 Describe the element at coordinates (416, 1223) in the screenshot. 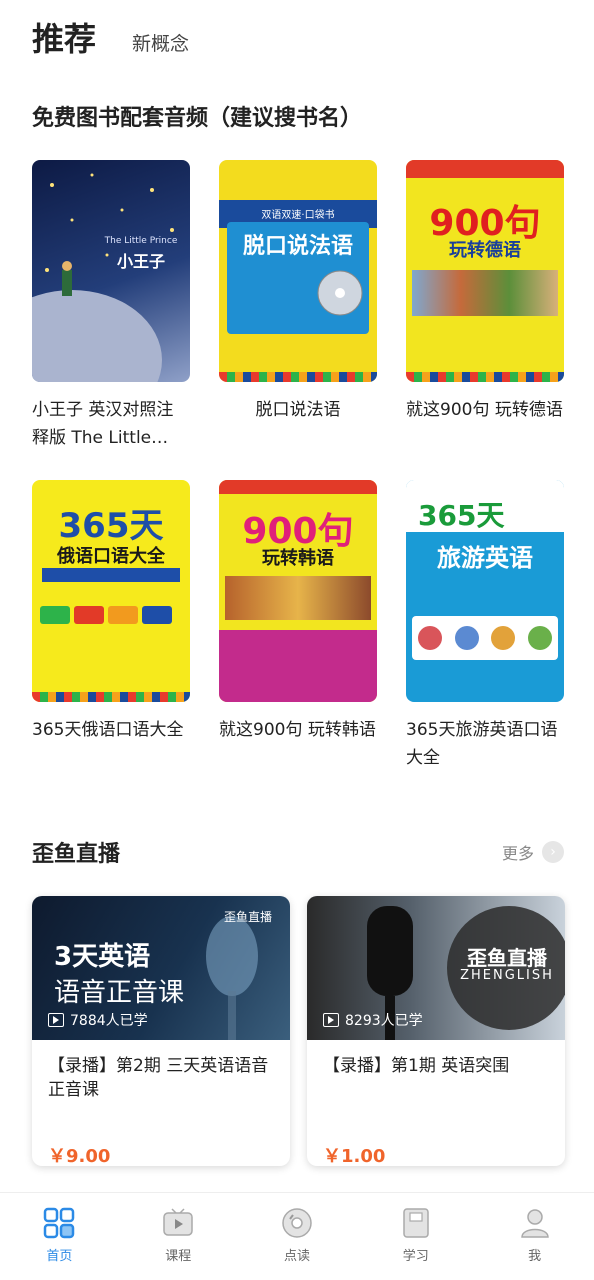

I see `book-icon` at that location.